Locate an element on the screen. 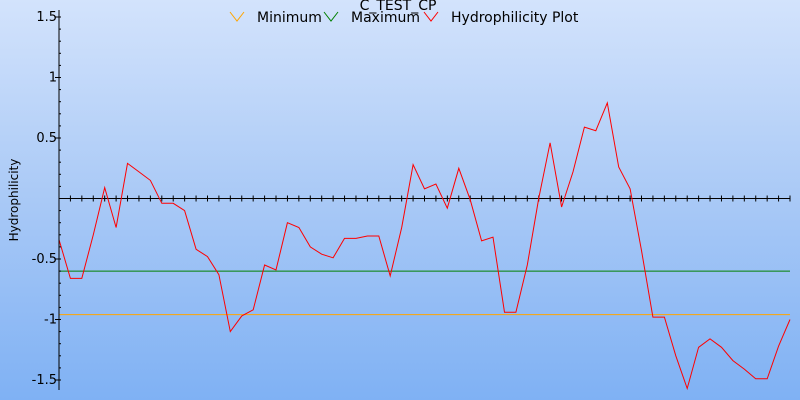 This screenshot has width=800, height=400. legend-item-hydrophilicity-plot: Hydrophilicity Plot is located at coordinates (501, 18).